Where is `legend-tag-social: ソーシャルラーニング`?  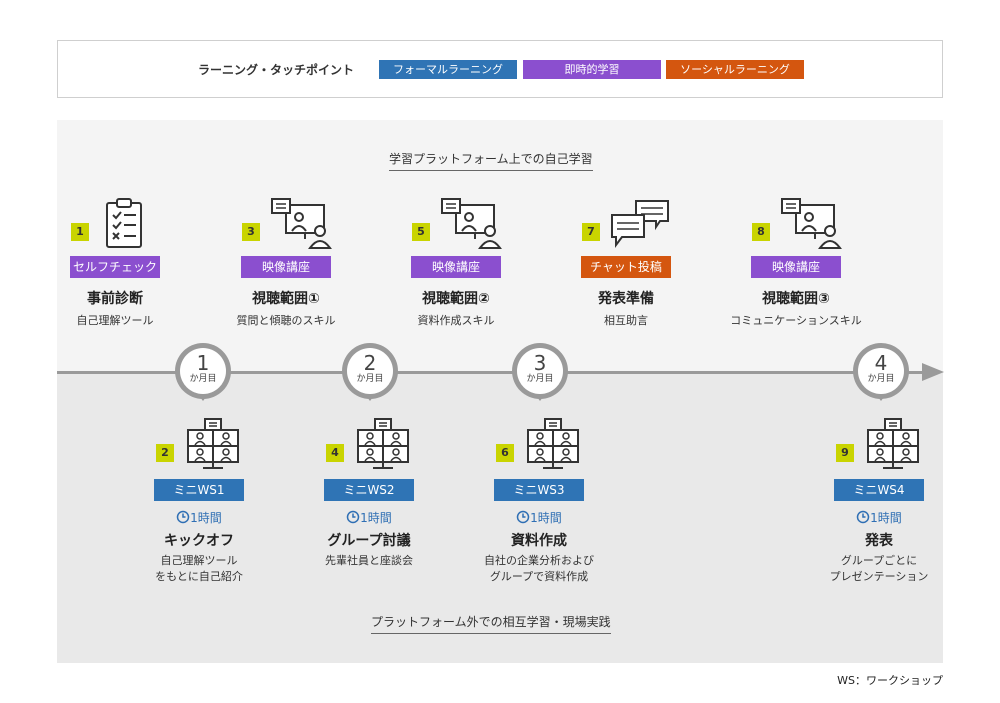
legend-tag-social: ソーシャルラーニング is located at coordinates (735, 69).